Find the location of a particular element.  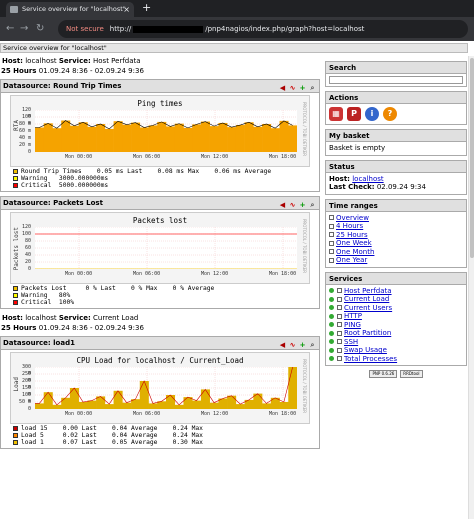

y-tick-label: 100 is located at coordinates (26, 234).